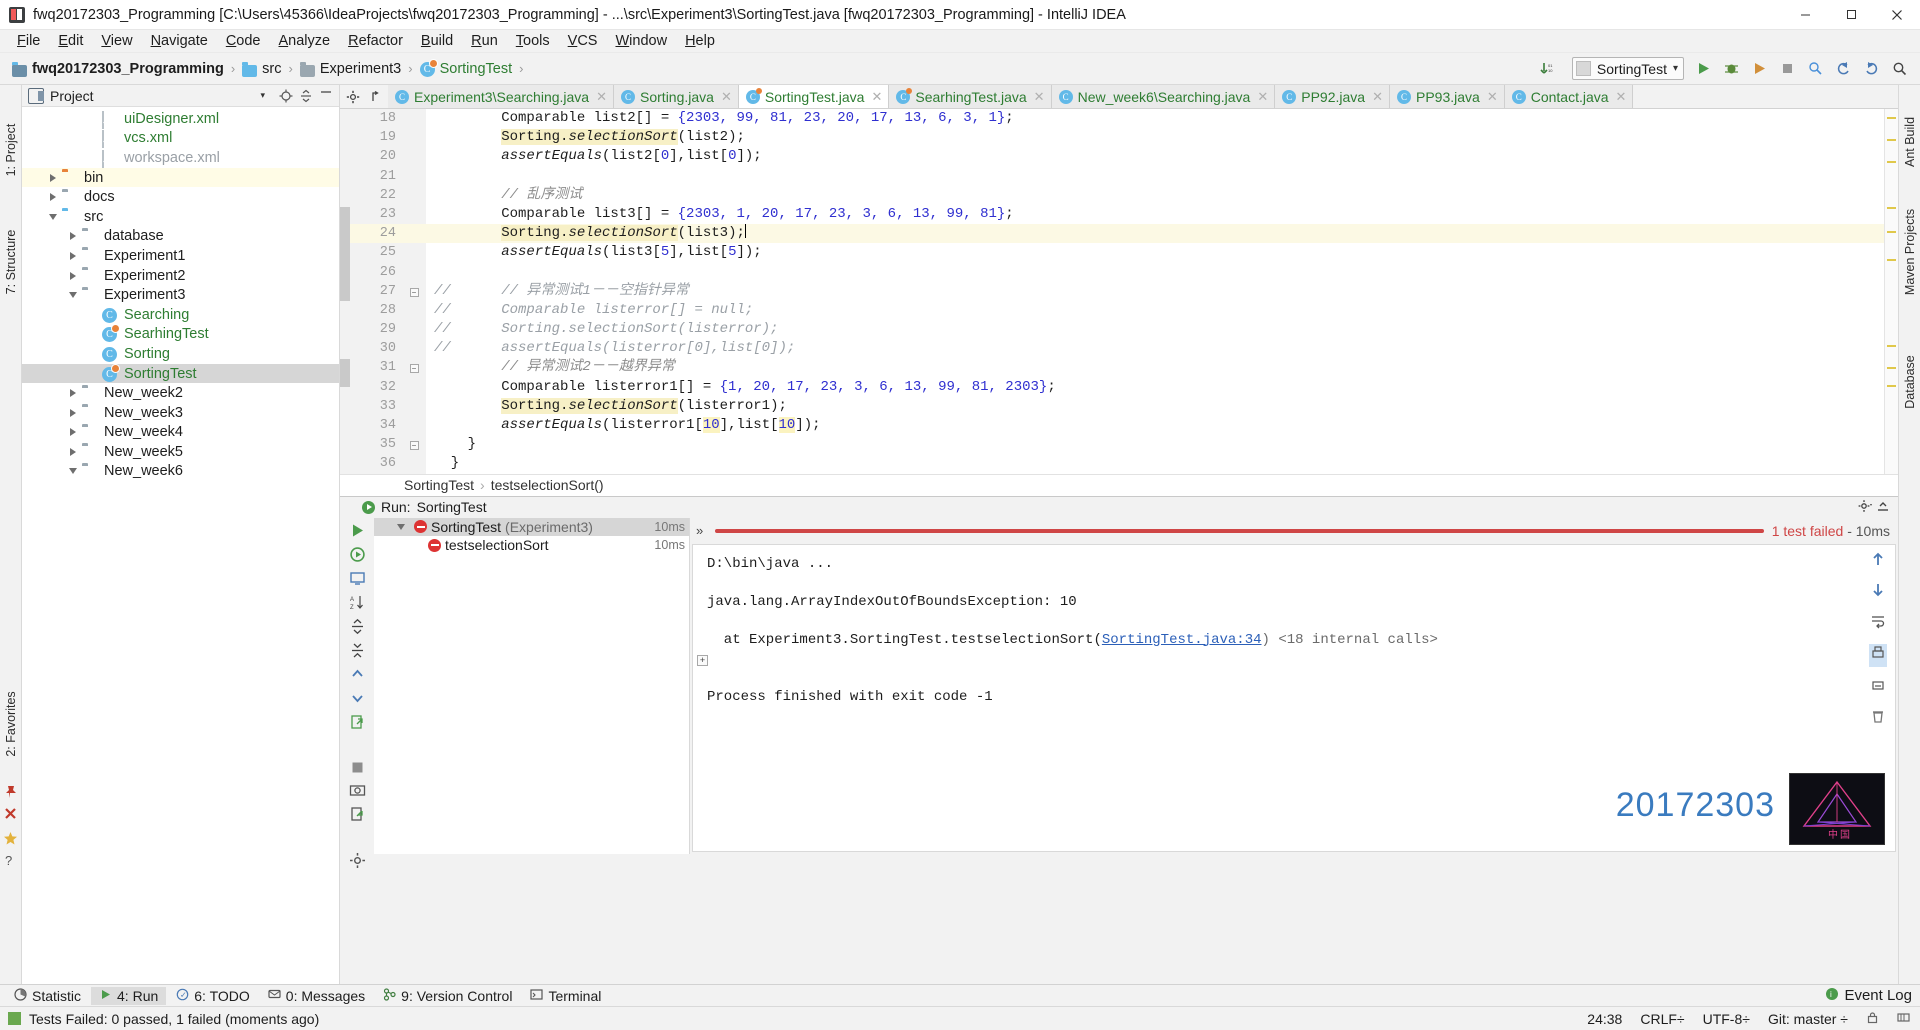 Image resolution: width=1920 pixels, height=1030 pixels. What do you see at coordinates (357, 790) in the screenshot?
I see `camera-icon` at bounding box center [357, 790].